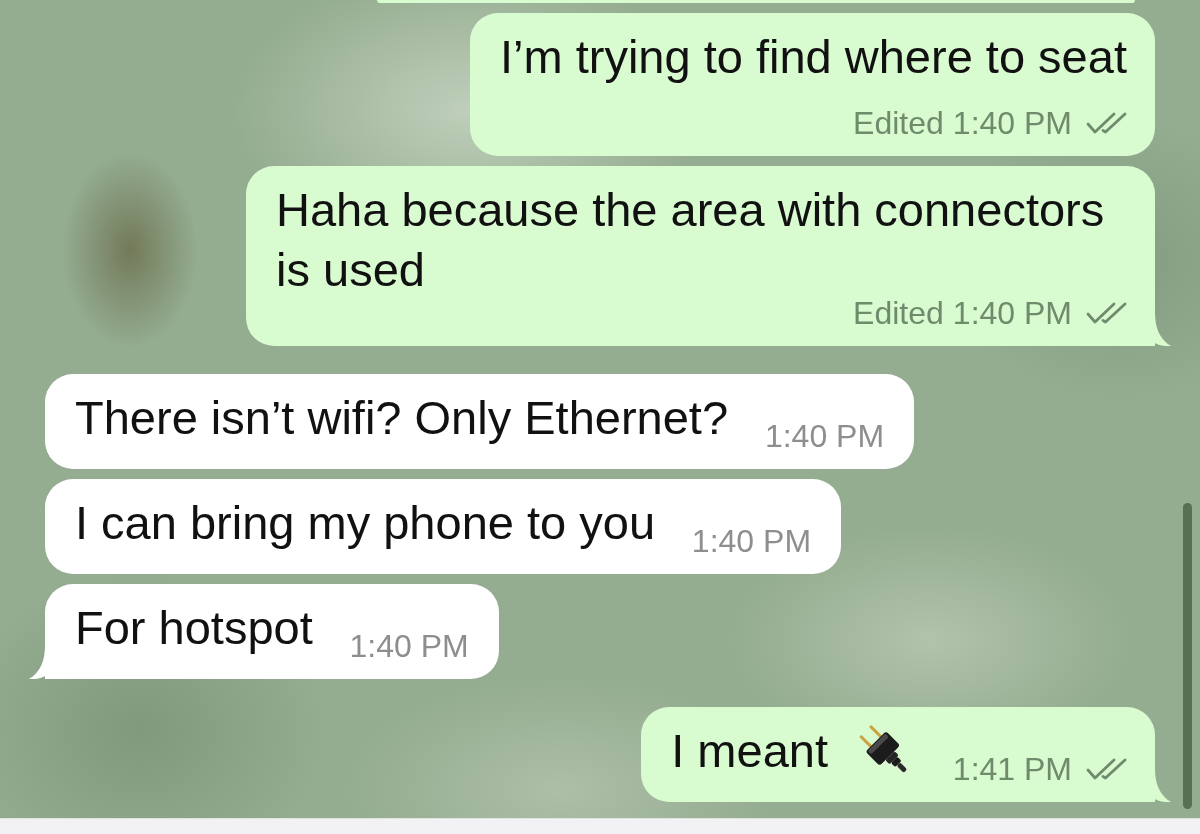 This screenshot has height=834, width=1200. What do you see at coordinates (194, 627) in the screenshot?
I see `message-text: For hotspot` at bounding box center [194, 627].